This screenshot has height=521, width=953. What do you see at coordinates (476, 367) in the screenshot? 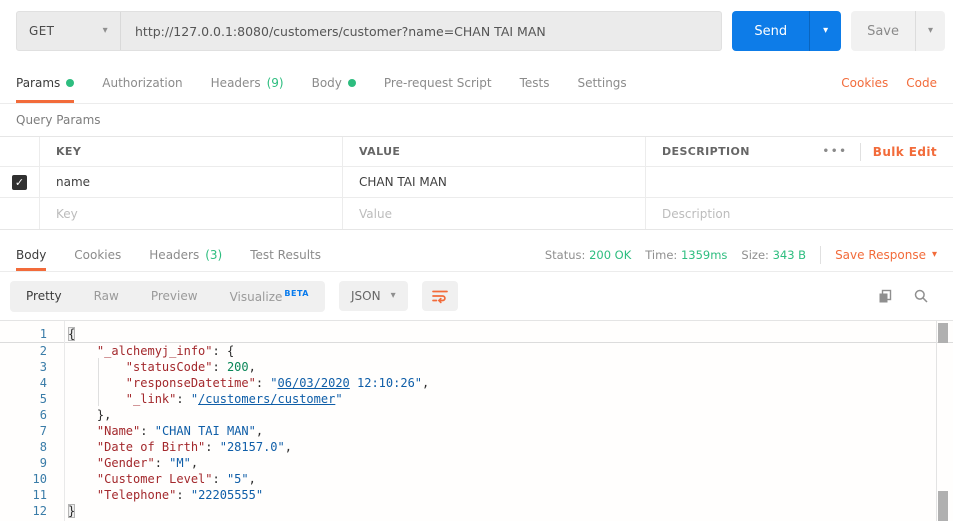
I see `code-line-3: 3 "statusCode": 200,` at bounding box center [476, 367].